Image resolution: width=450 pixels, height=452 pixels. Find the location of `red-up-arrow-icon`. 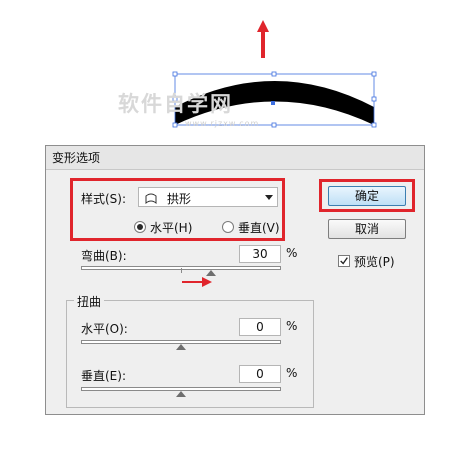

red-up-arrow-icon is located at coordinates (263, 39).